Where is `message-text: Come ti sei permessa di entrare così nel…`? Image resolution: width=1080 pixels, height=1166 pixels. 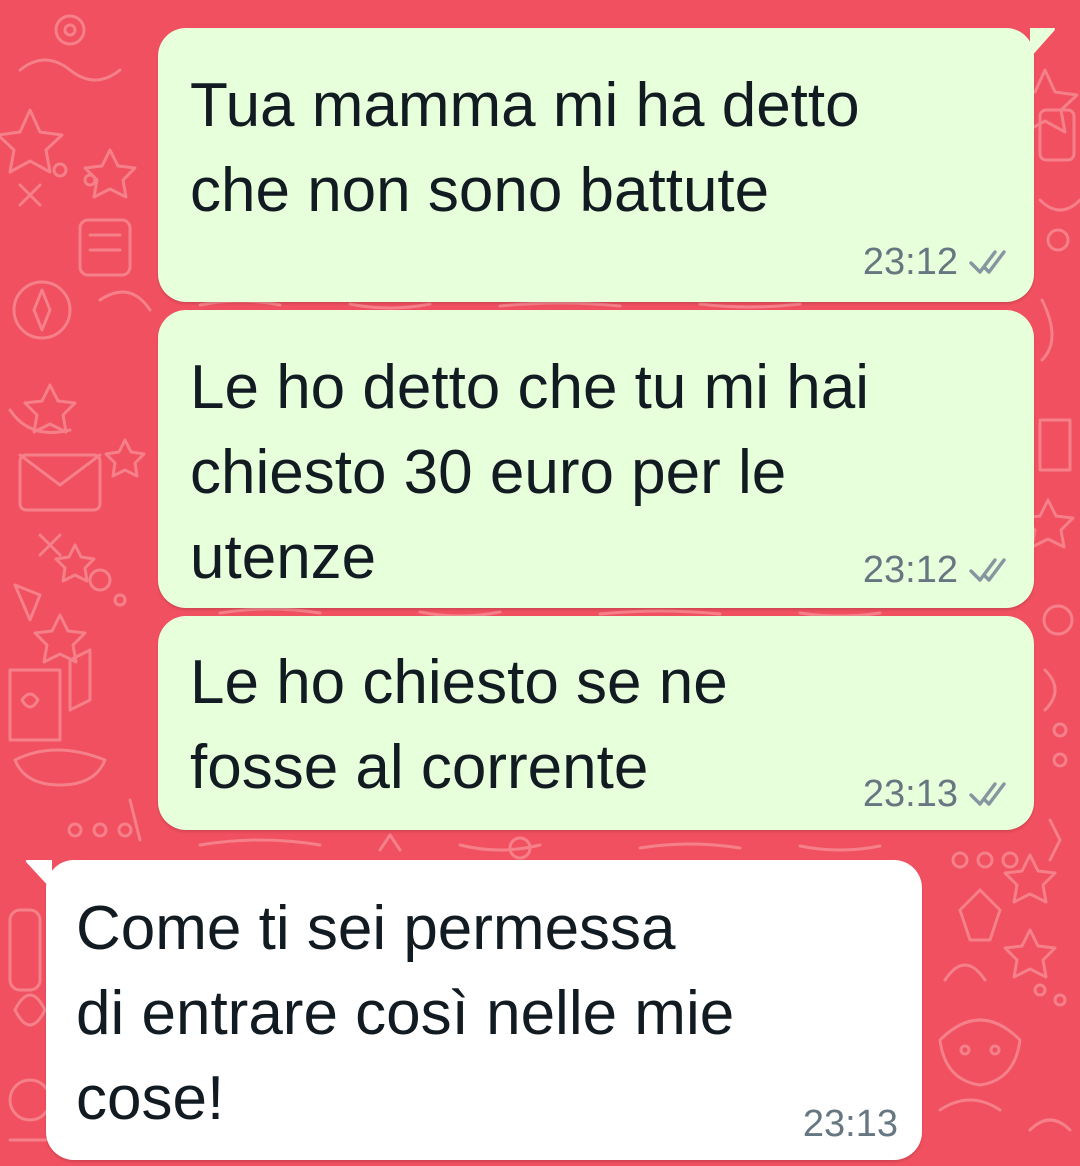
message-text: Come ti sei permessa di entrare così nel… is located at coordinates (405, 1013).